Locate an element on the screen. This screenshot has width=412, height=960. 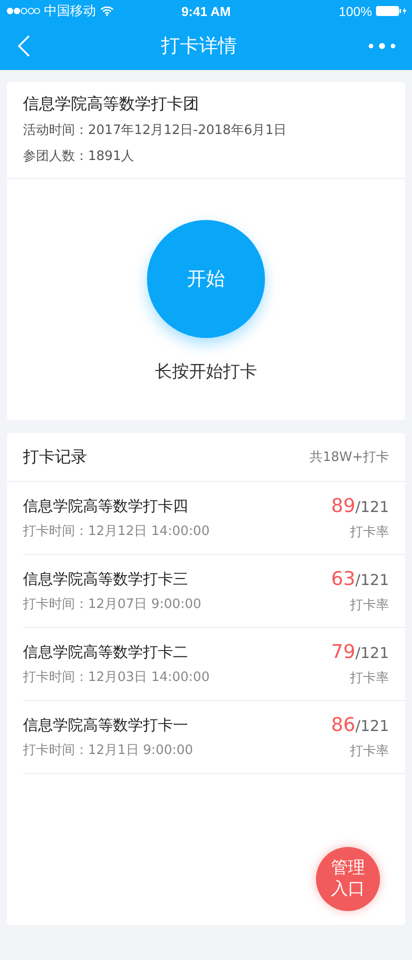
record-time: 打卡时间：12月1日 9:00:00 is located at coordinates (108, 750).